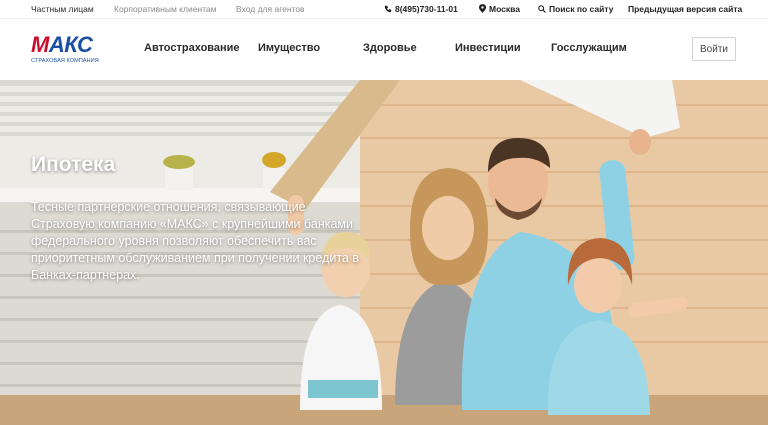 This screenshot has height=425, width=768. What do you see at coordinates (289, 48) in the screenshot?
I see `nav-item-property: Имущество` at bounding box center [289, 48].